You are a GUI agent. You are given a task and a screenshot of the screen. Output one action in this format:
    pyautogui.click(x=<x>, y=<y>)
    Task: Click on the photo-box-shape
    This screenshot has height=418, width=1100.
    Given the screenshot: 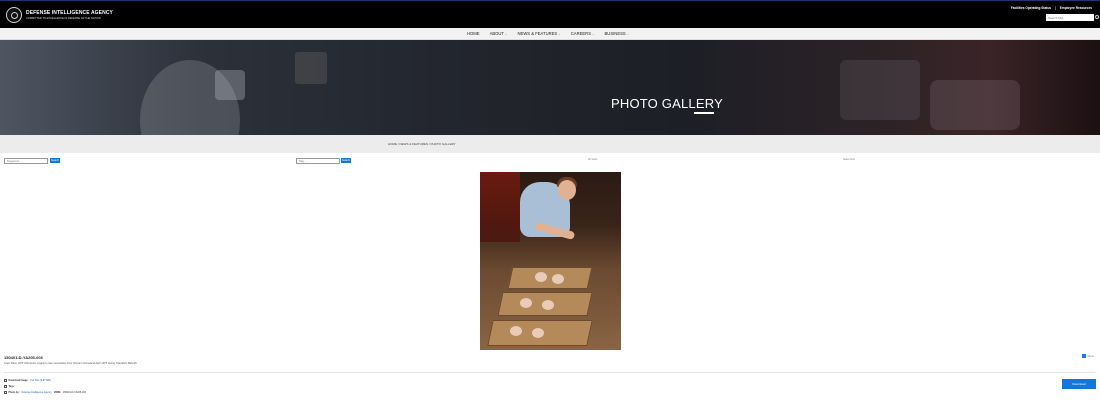 What is the action you would take?
    pyautogui.click(x=550, y=278)
    